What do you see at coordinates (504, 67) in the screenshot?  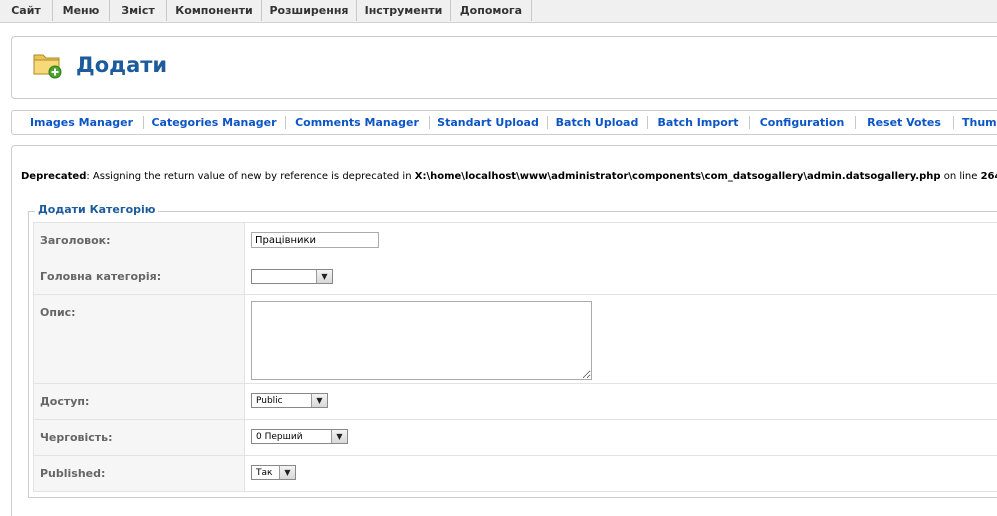 I see `page-header: Додати` at bounding box center [504, 67].